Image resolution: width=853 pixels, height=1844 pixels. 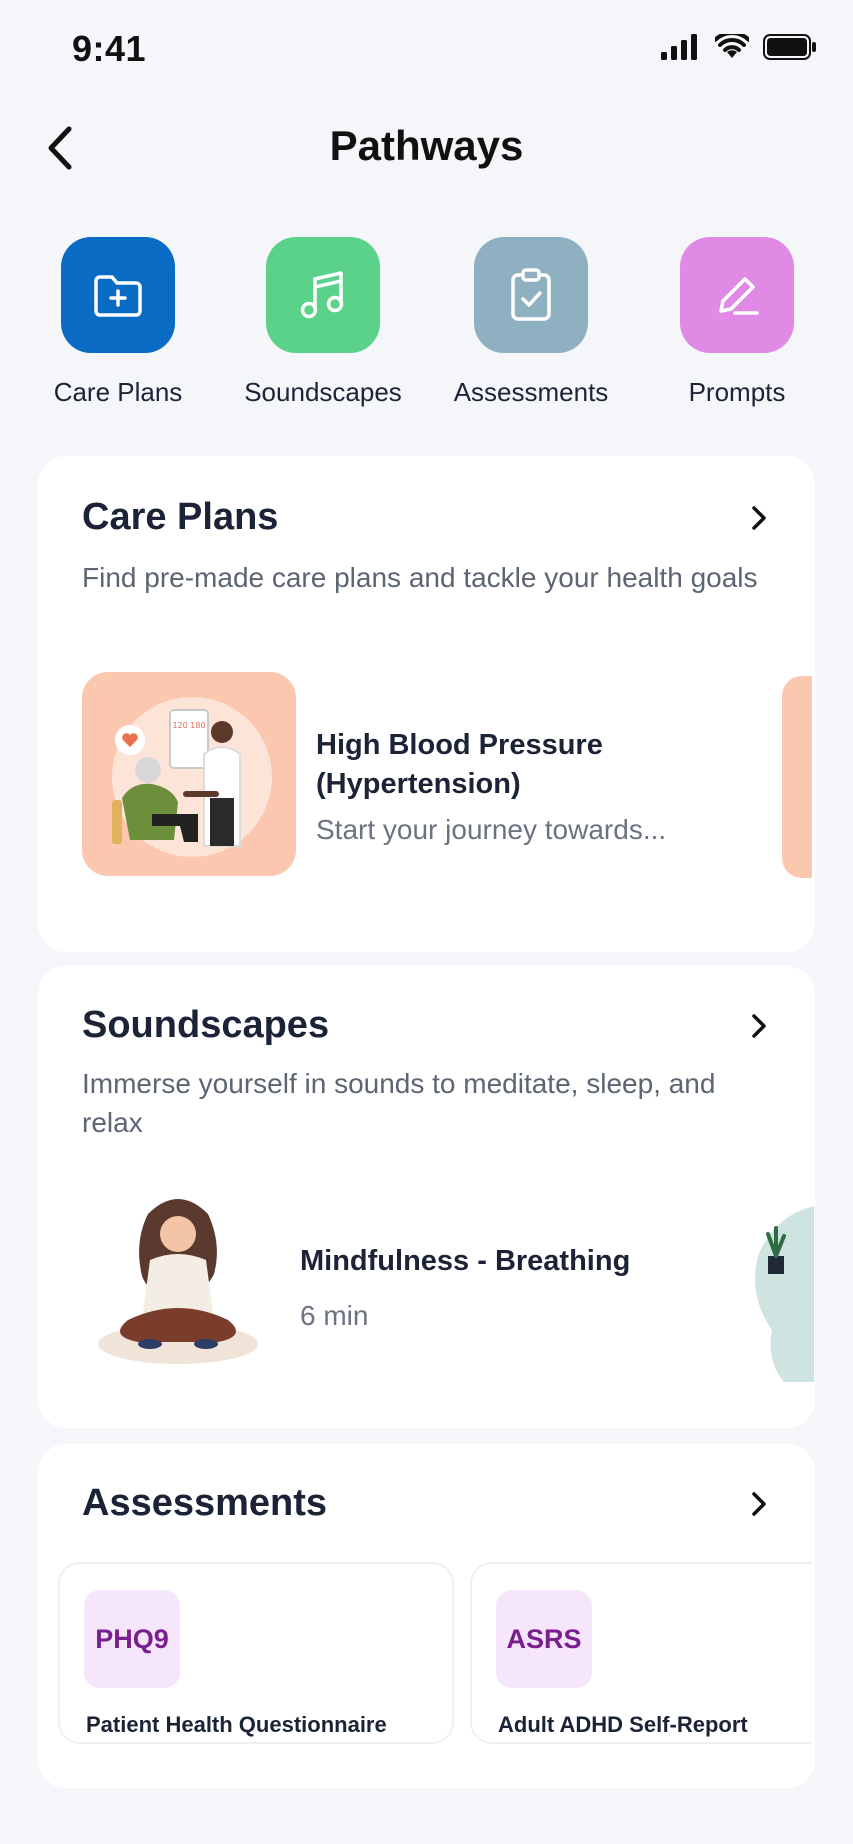 I want to click on page-title: Pathways, so click(x=426, y=145).